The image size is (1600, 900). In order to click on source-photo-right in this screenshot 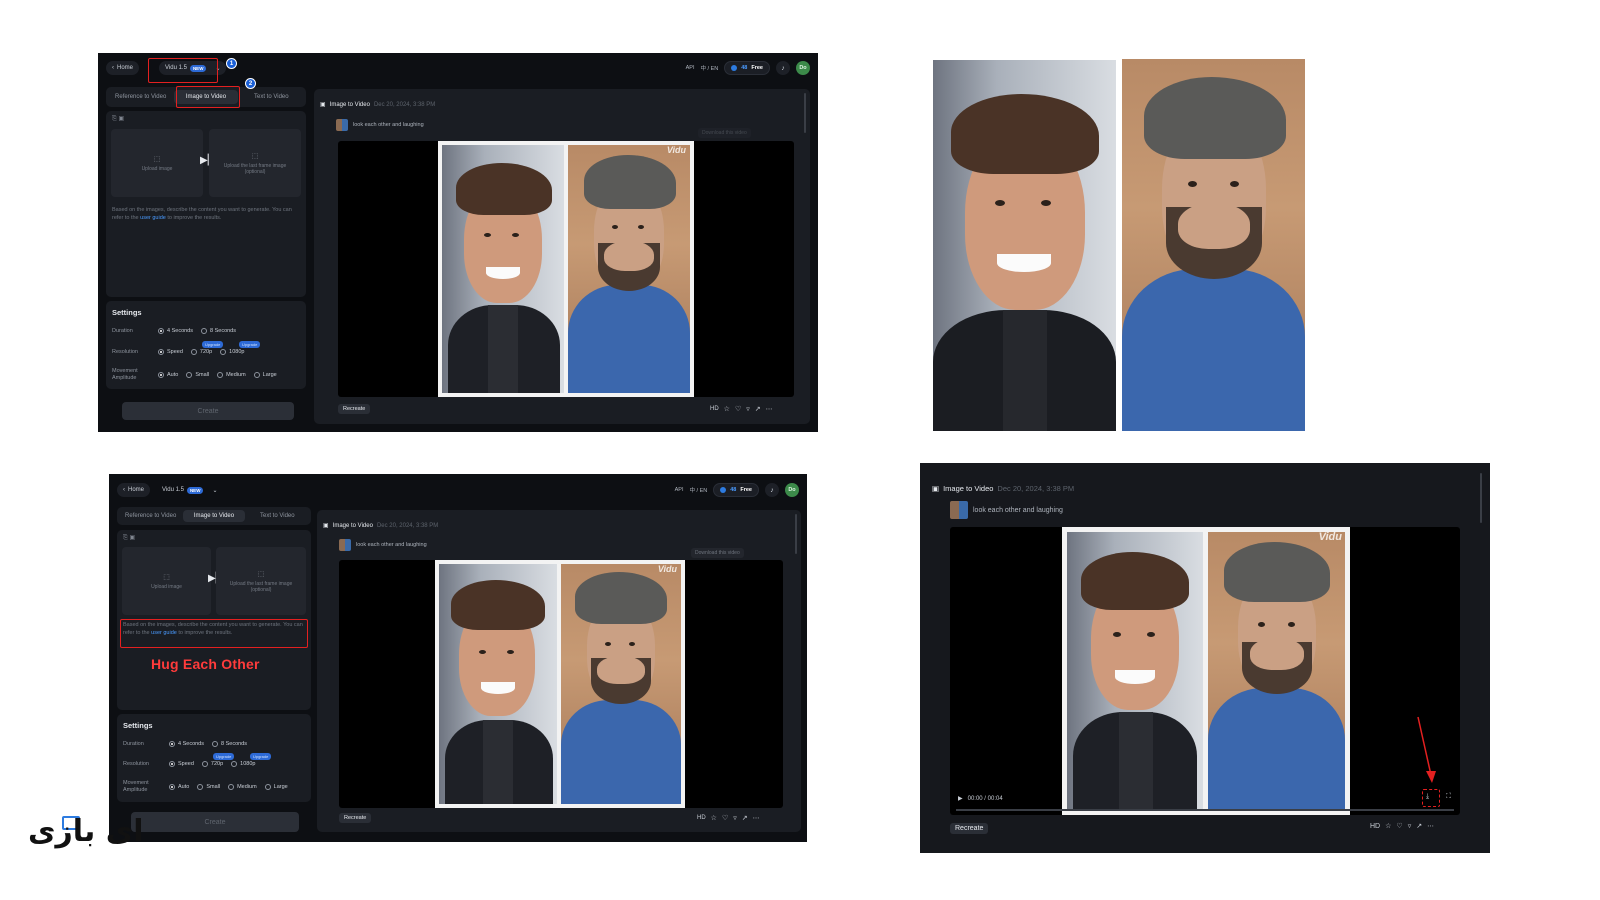, I will do `click(1213, 245)`.